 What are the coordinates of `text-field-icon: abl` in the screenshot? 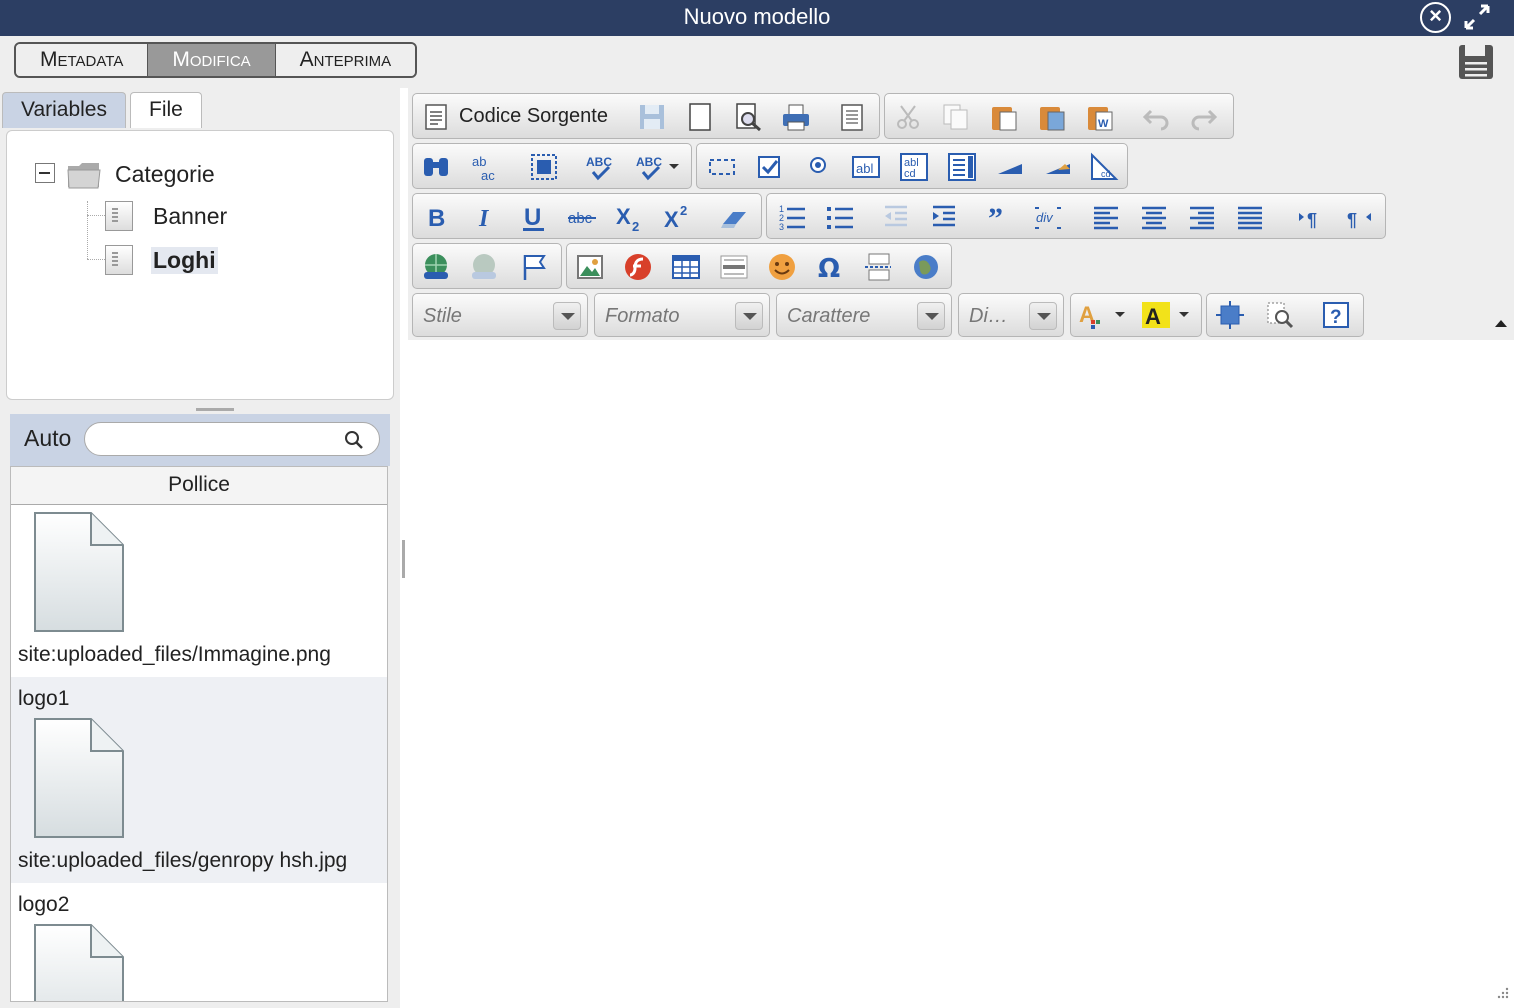 It's located at (866, 167).